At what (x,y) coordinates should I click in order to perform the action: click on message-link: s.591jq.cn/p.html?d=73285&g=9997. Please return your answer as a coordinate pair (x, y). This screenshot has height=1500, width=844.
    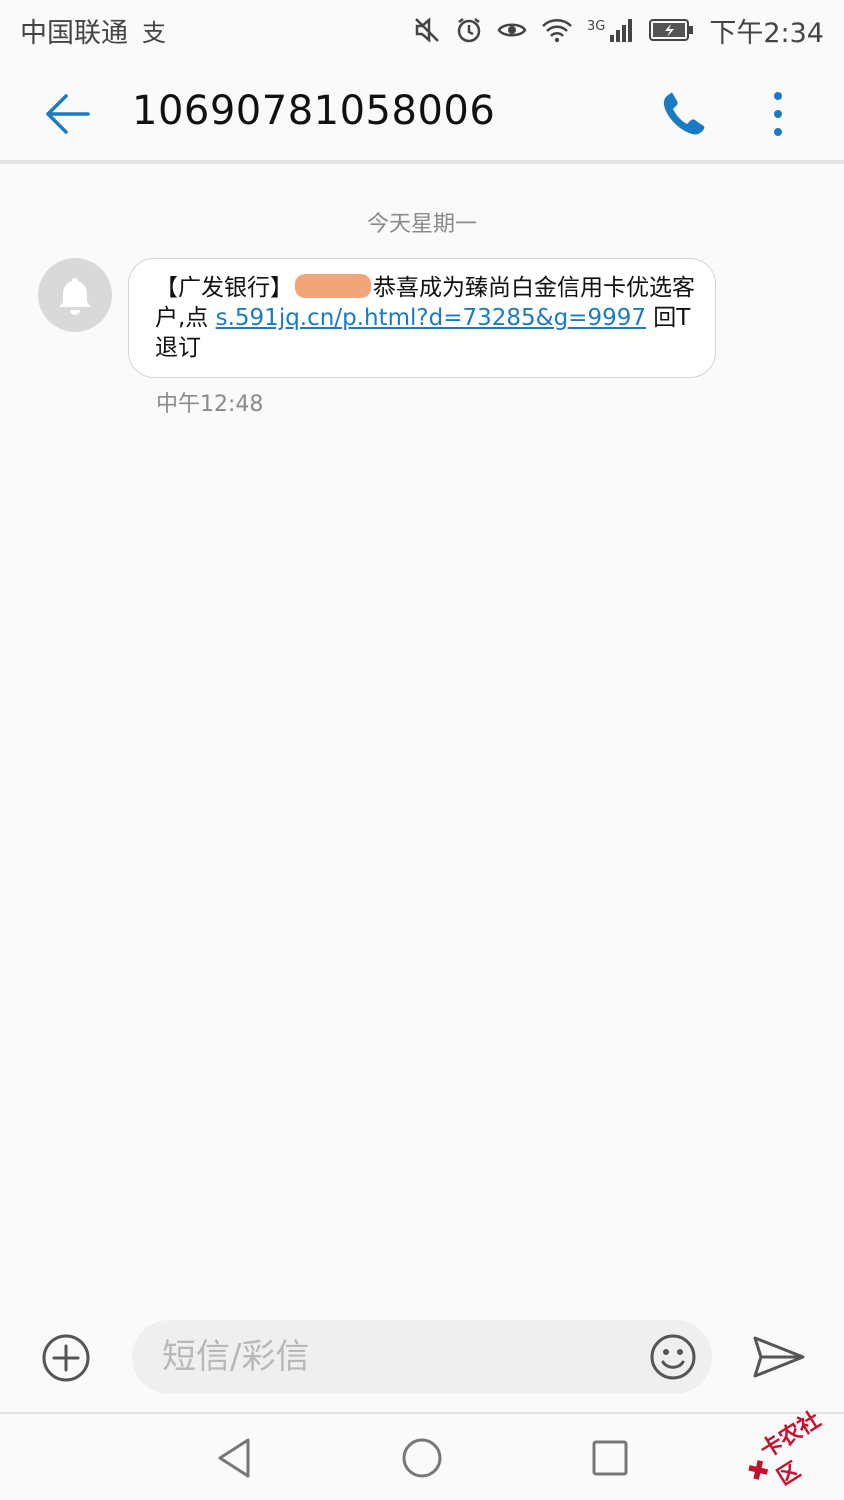
    Looking at the image, I should click on (431, 318).